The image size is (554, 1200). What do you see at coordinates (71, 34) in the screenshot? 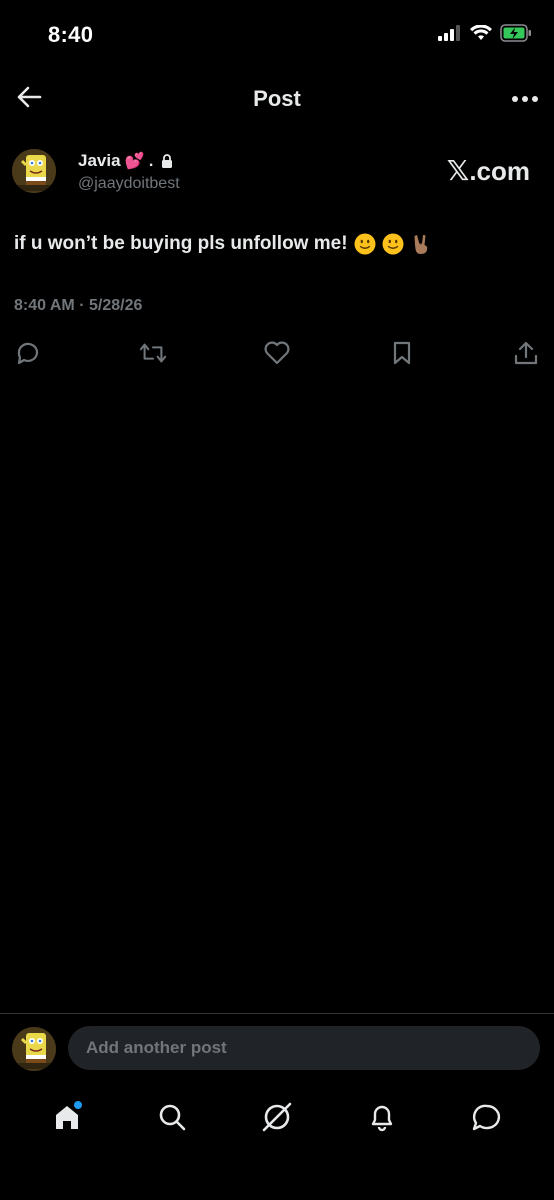
I see `status-time: 8:40` at bounding box center [71, 34].